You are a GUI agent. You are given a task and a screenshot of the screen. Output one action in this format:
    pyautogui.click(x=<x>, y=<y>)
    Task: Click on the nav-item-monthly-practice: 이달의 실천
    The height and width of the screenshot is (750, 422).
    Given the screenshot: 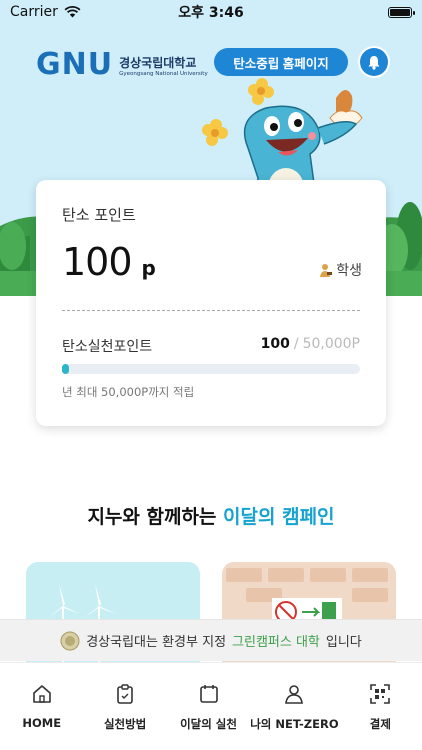 What is the action you would take?
    pyautogui.click(x=208, y=706)
    